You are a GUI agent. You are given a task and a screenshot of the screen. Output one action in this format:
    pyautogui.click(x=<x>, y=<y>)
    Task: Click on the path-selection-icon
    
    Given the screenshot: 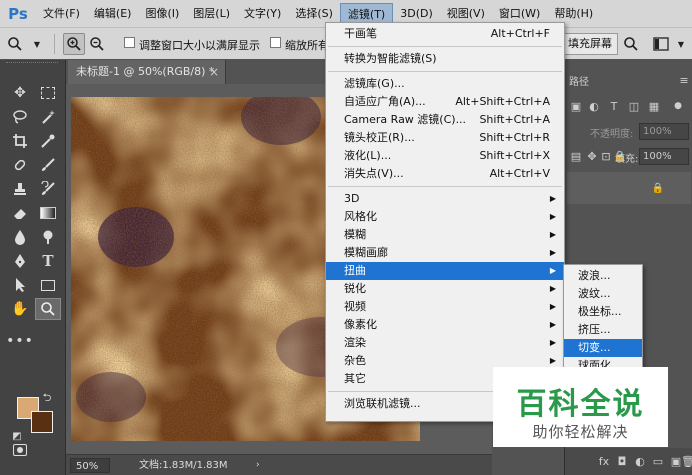 What is the action you would take?
    pyautogui.click(x=20, y=285)
    